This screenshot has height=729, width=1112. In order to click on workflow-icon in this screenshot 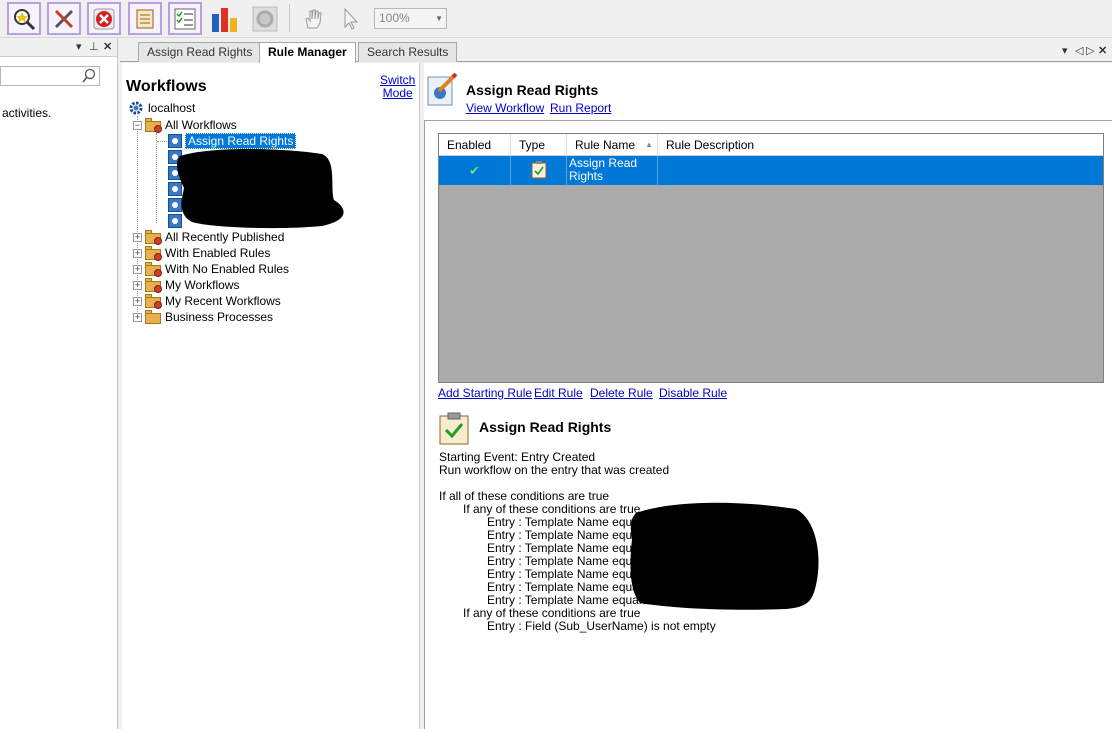, I will do `click(175, 141)`.